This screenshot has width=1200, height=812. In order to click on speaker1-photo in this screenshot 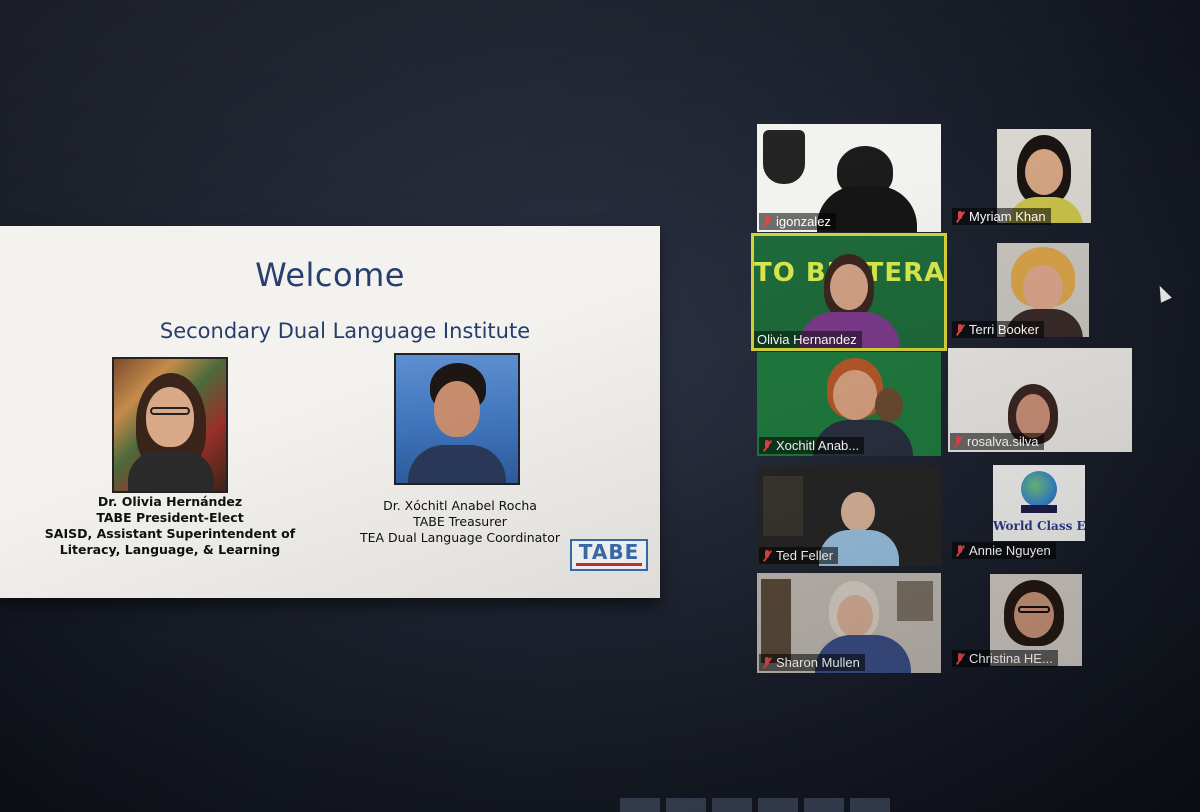, I will do `click(170, 425)`.